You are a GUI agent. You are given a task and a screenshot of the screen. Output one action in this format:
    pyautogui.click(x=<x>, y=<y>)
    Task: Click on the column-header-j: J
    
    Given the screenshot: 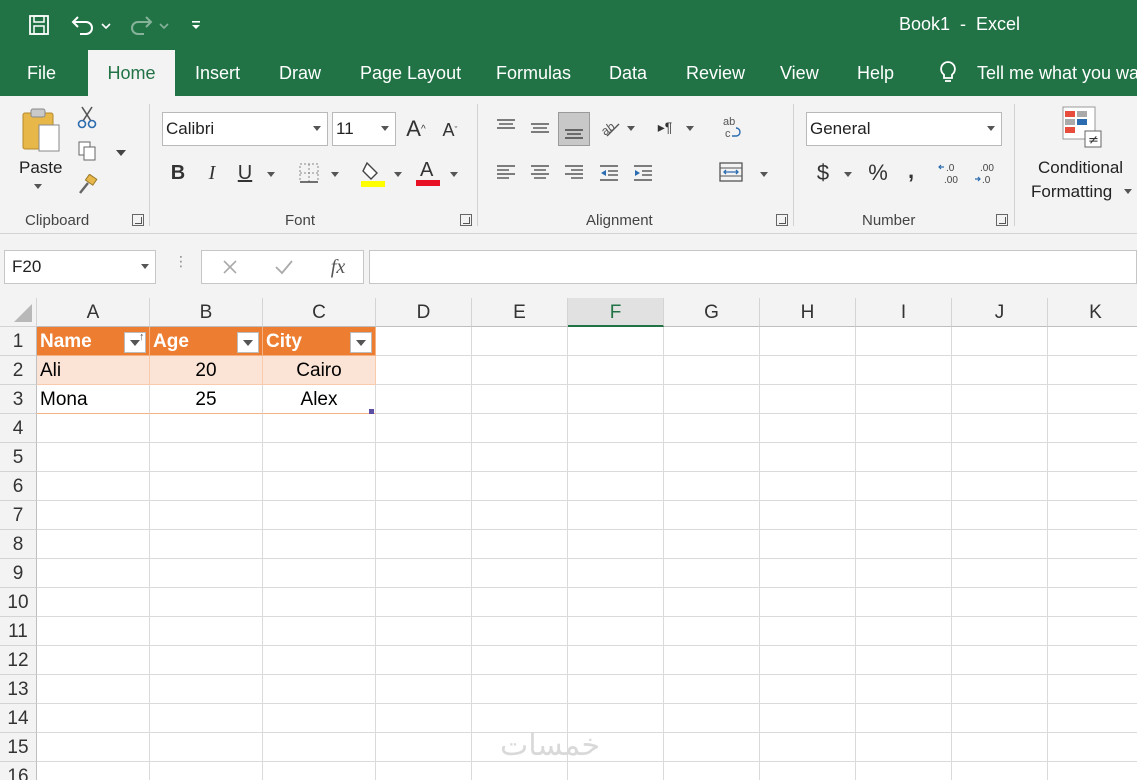 What is the action you would take?
    pyautogui.click(x=1000, y=312)
    